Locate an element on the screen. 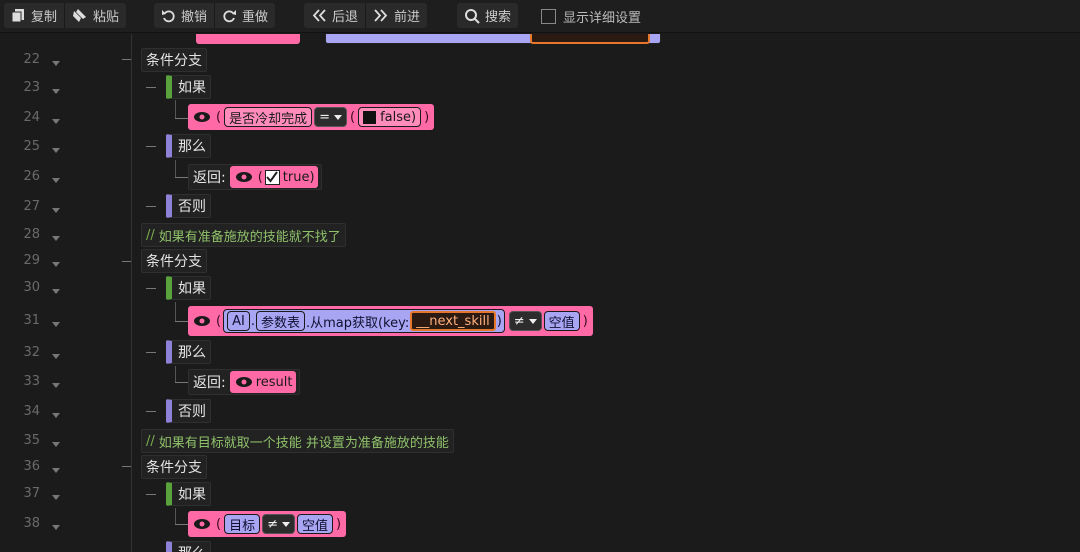 The width and height of the screenshot is (1080, 552). condition-expression: ( 目标 ≠ 空值 ) is located at coordinates (267, 524).